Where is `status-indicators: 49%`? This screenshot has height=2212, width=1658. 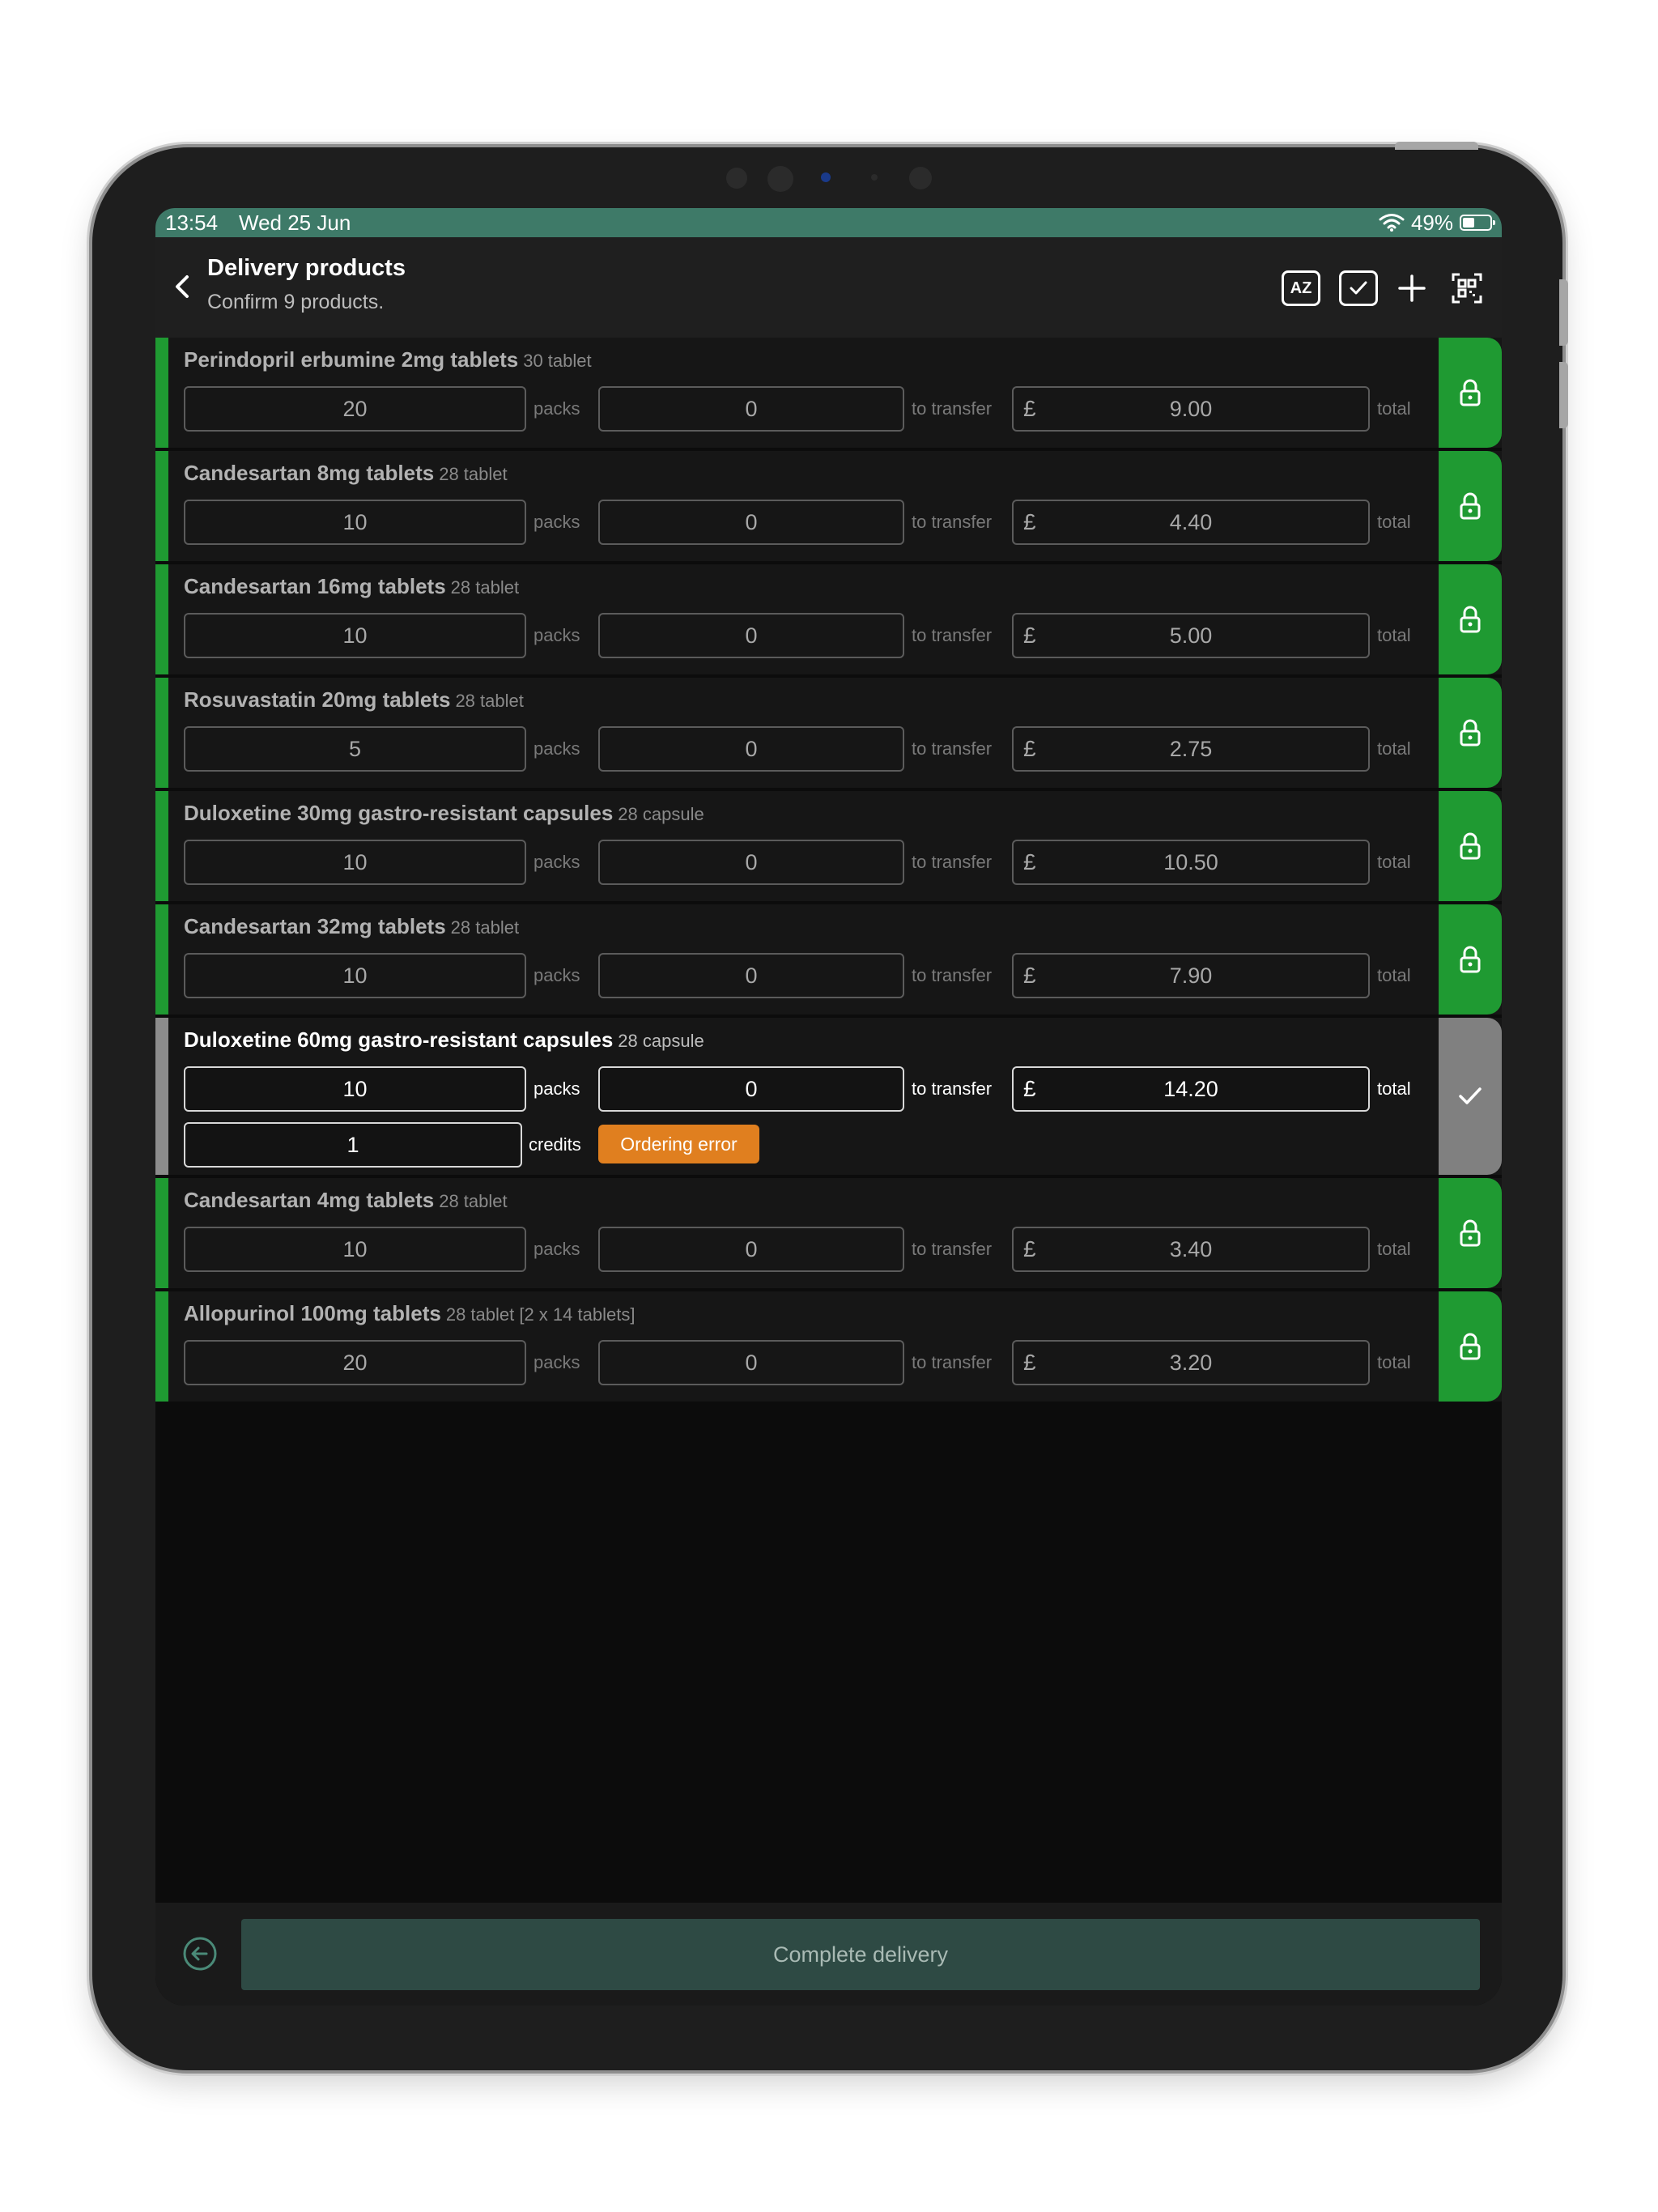 status-indicators: 49% is located at coordinates (1437, 223).